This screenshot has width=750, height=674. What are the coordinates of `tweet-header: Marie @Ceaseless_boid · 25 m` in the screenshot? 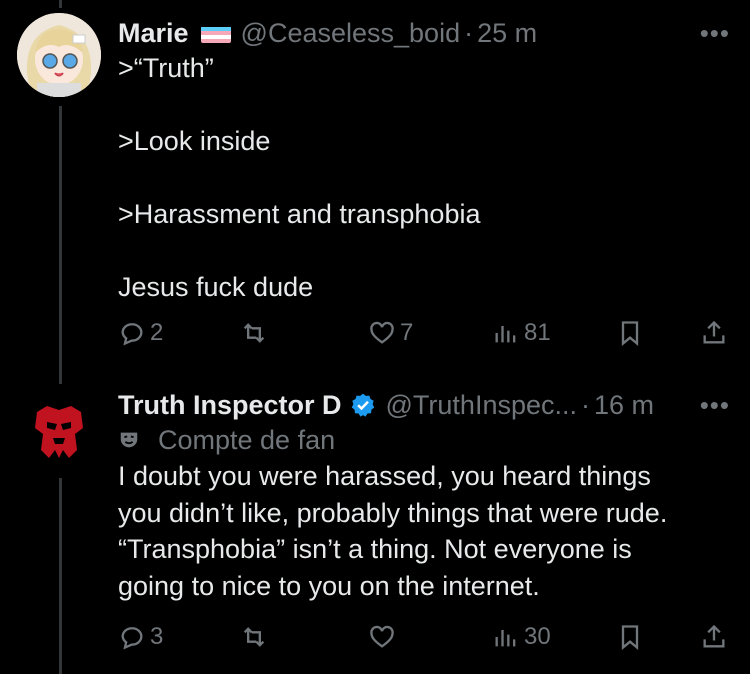 It's located at (424, 33).